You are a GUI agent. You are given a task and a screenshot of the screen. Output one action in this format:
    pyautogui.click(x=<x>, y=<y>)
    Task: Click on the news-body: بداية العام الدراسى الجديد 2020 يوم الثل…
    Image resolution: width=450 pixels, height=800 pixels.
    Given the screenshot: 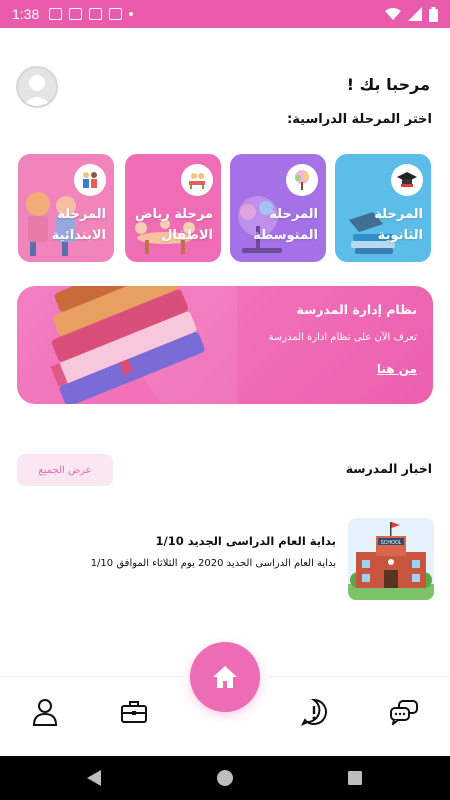 What is the action you would take?
    pyautogui.click(x=213, y=563)
    